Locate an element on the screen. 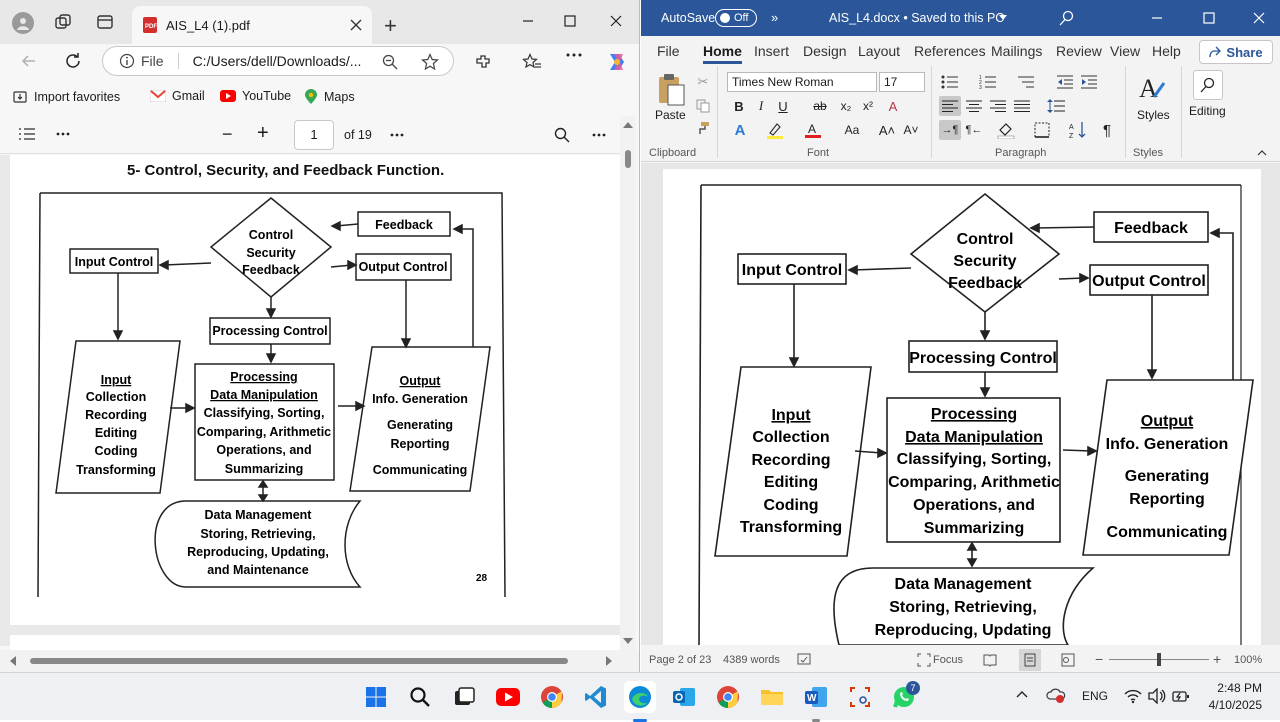 This screenshot has height=722, width=1280. justify-button is located at coordinates (1022, 106).